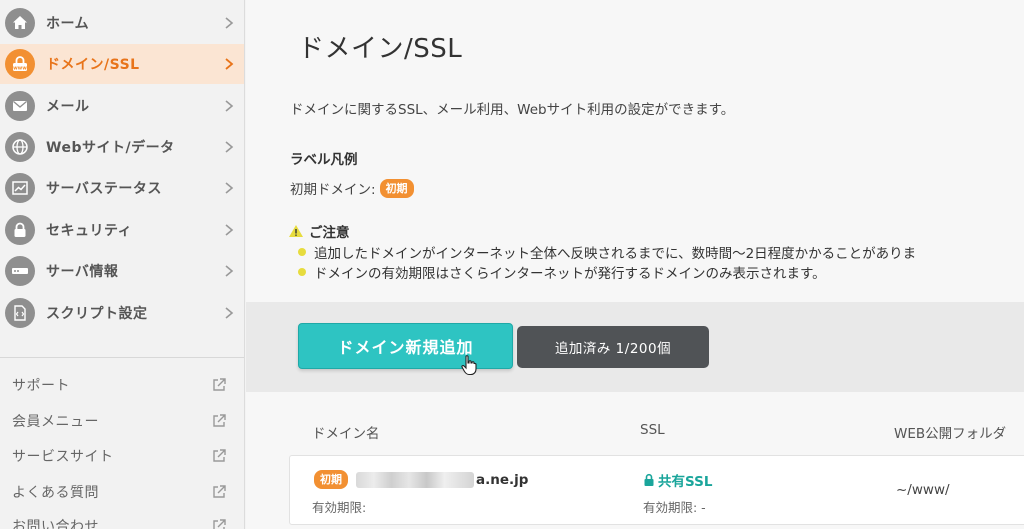  Describe the element at coordinates (923, 490) in the screenshot. I see `web-folder-path: ~/www/` at that location.